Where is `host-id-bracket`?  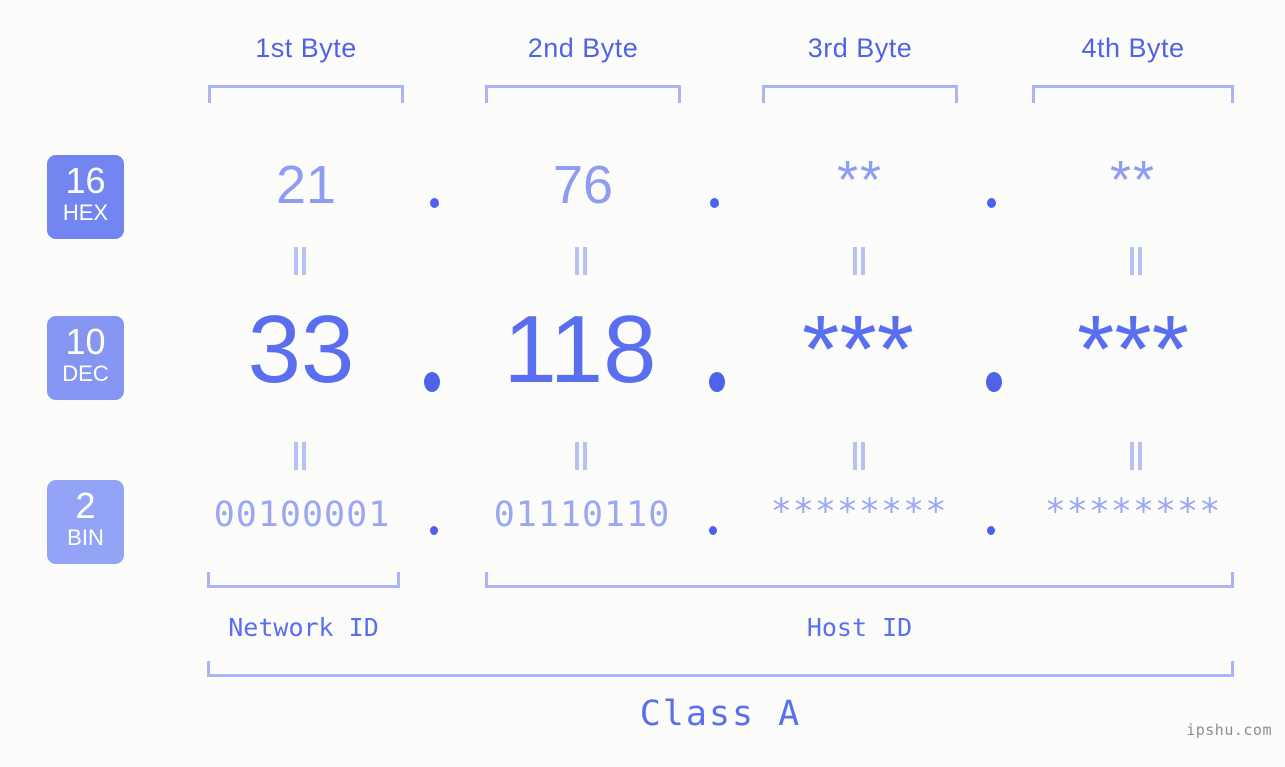 host-id-bracket is located at coordinates (859, 580).